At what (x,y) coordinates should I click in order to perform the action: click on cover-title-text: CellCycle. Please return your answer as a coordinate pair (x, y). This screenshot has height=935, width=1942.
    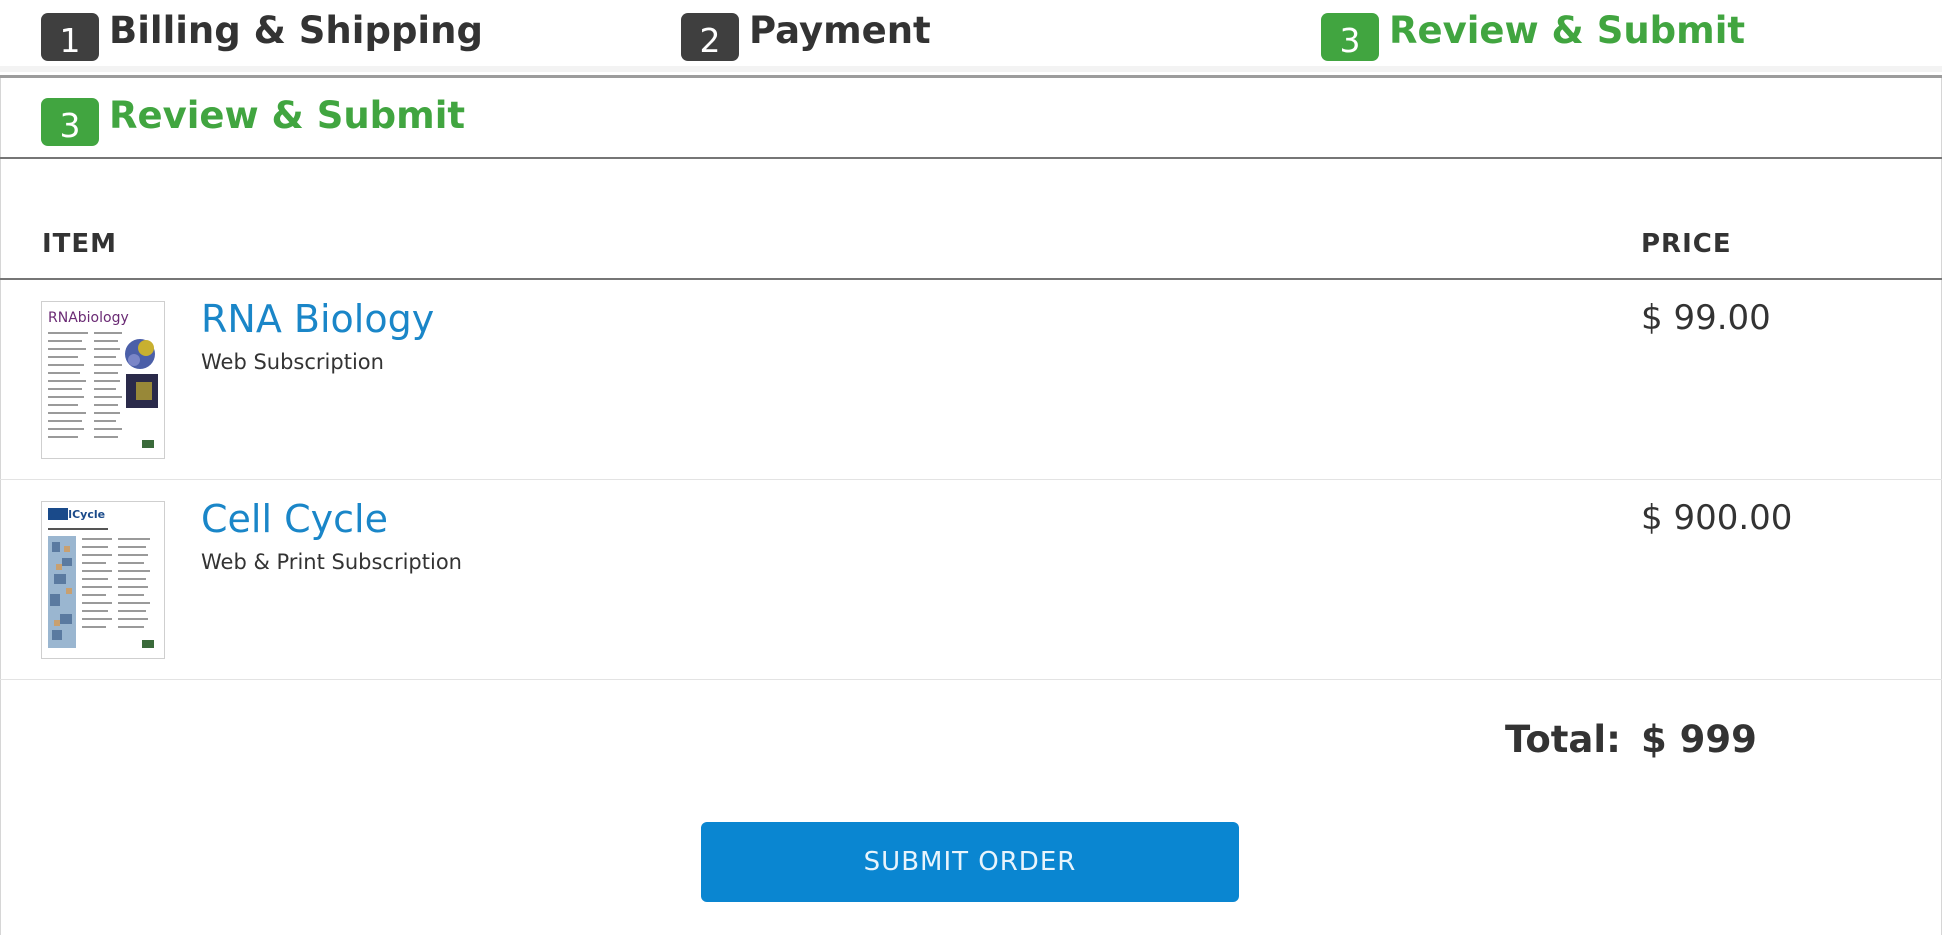
    Looking at the image, I should click on (77, 514).